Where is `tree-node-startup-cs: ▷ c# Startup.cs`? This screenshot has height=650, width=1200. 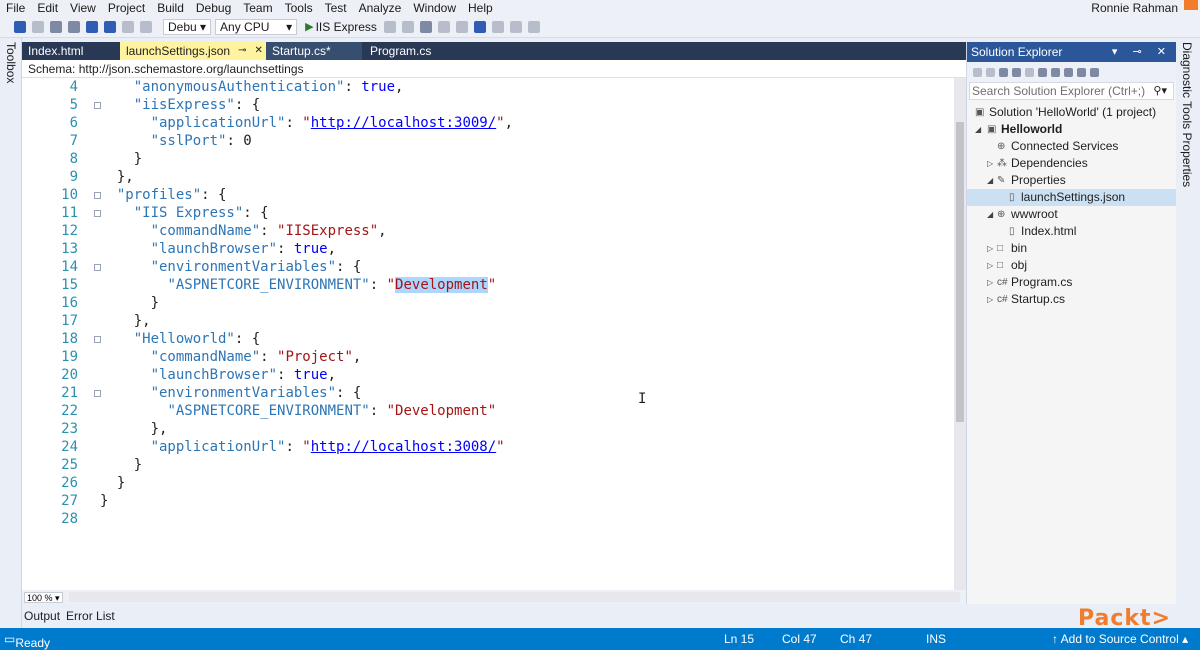 tree-node-startup-cs: ▷ c# Startup.cs is located at coordinates (1071, 299).